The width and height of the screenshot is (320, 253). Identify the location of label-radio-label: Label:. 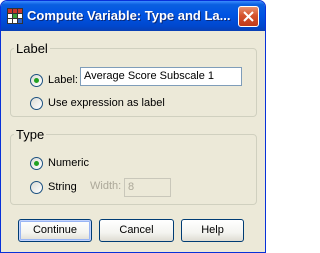
(63, 80).